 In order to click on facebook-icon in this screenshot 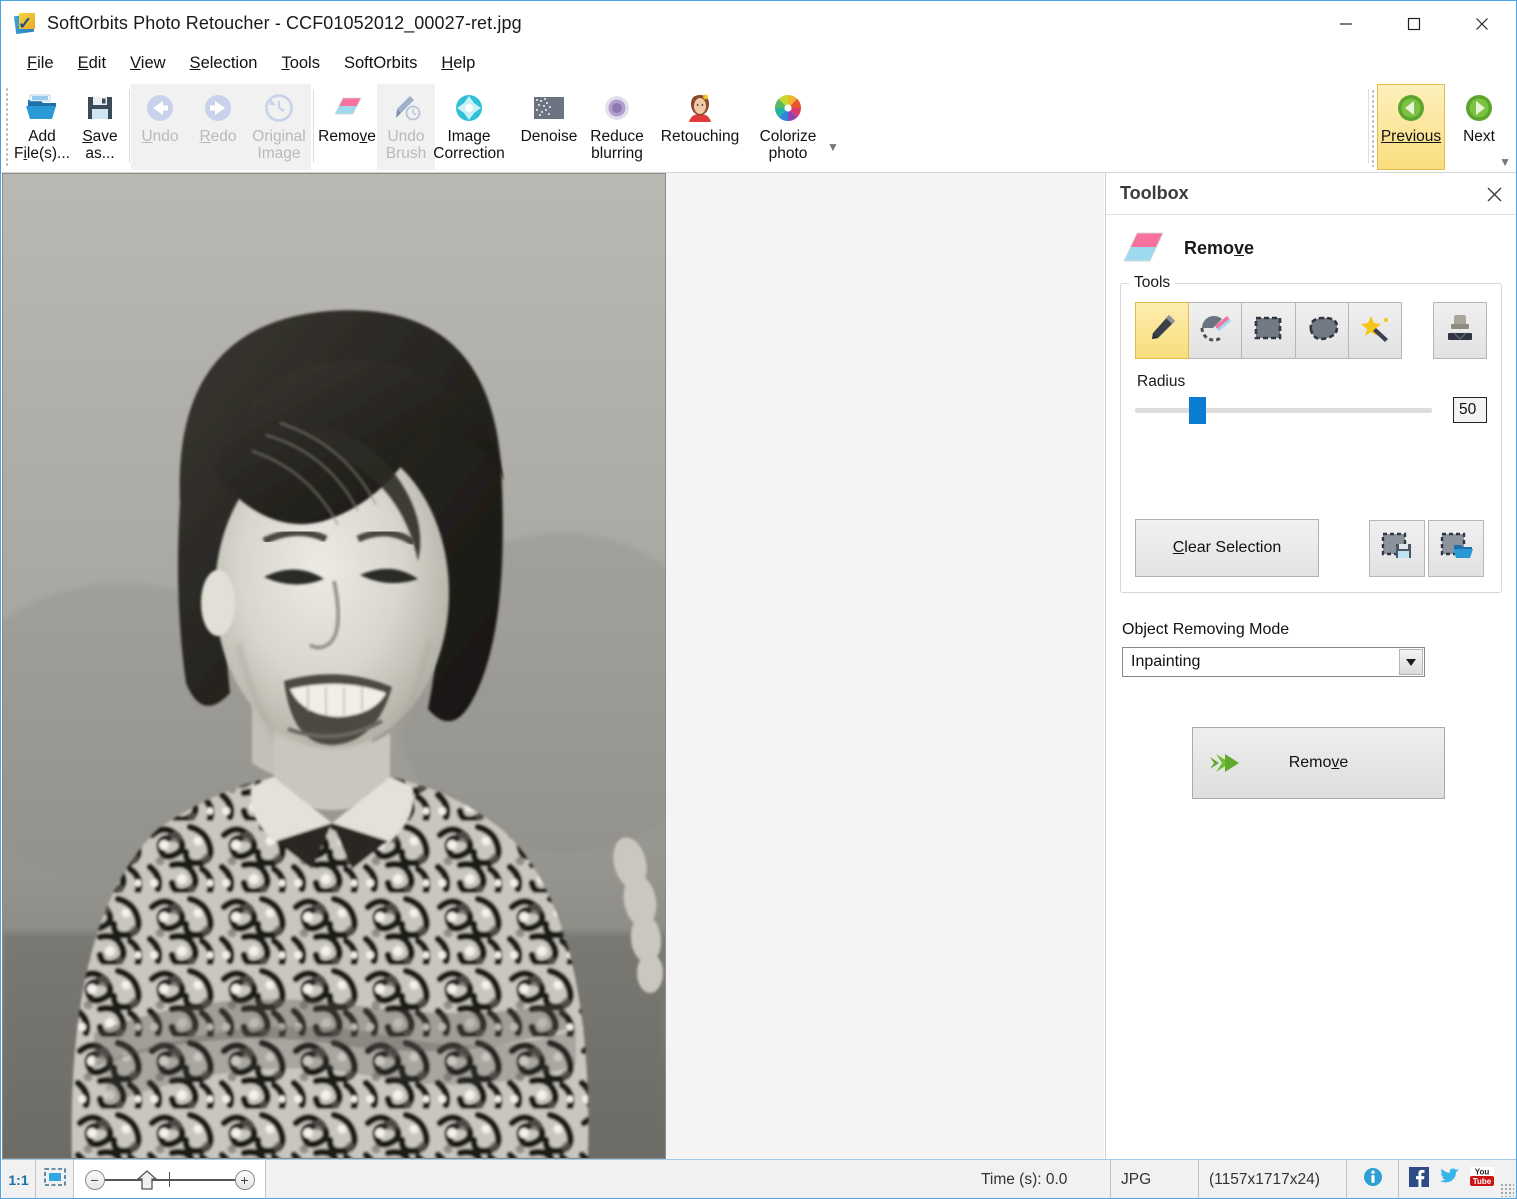, I will do `click(1419, 1179)`.